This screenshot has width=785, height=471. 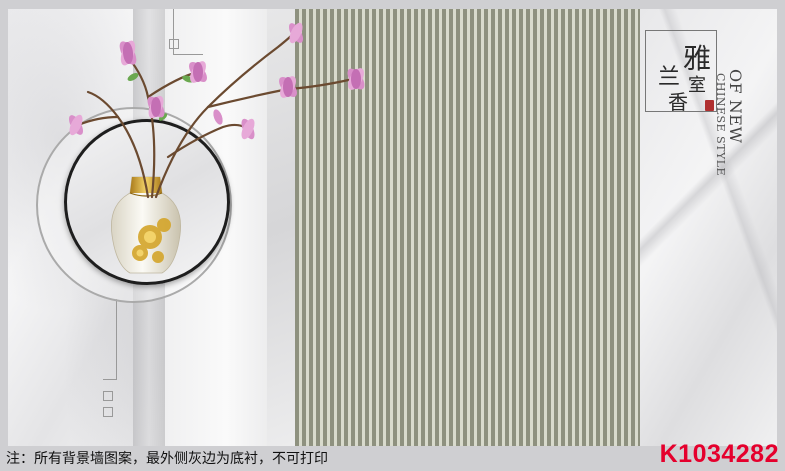 I want to click on magnolia-branches-illustration, so click(x=217, y=110).